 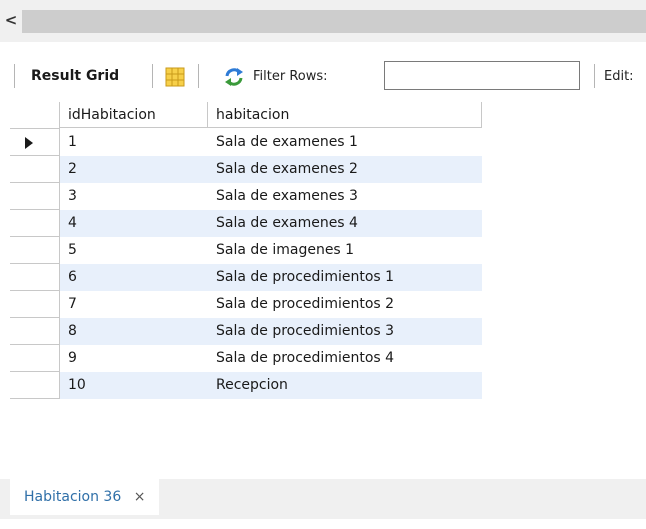 What do you see at coordinates (345, 304) in the screenshot?
I see `cell-habitacion: Sala de procedimientos 2` at bounding box center [345, 304].